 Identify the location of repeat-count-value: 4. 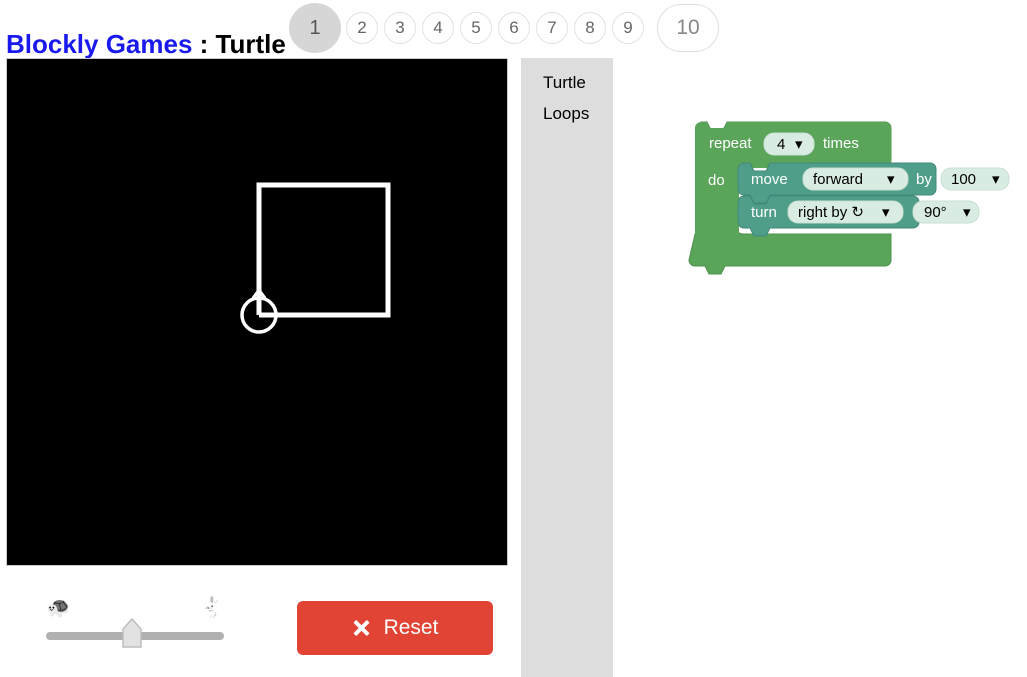
(781, 144).